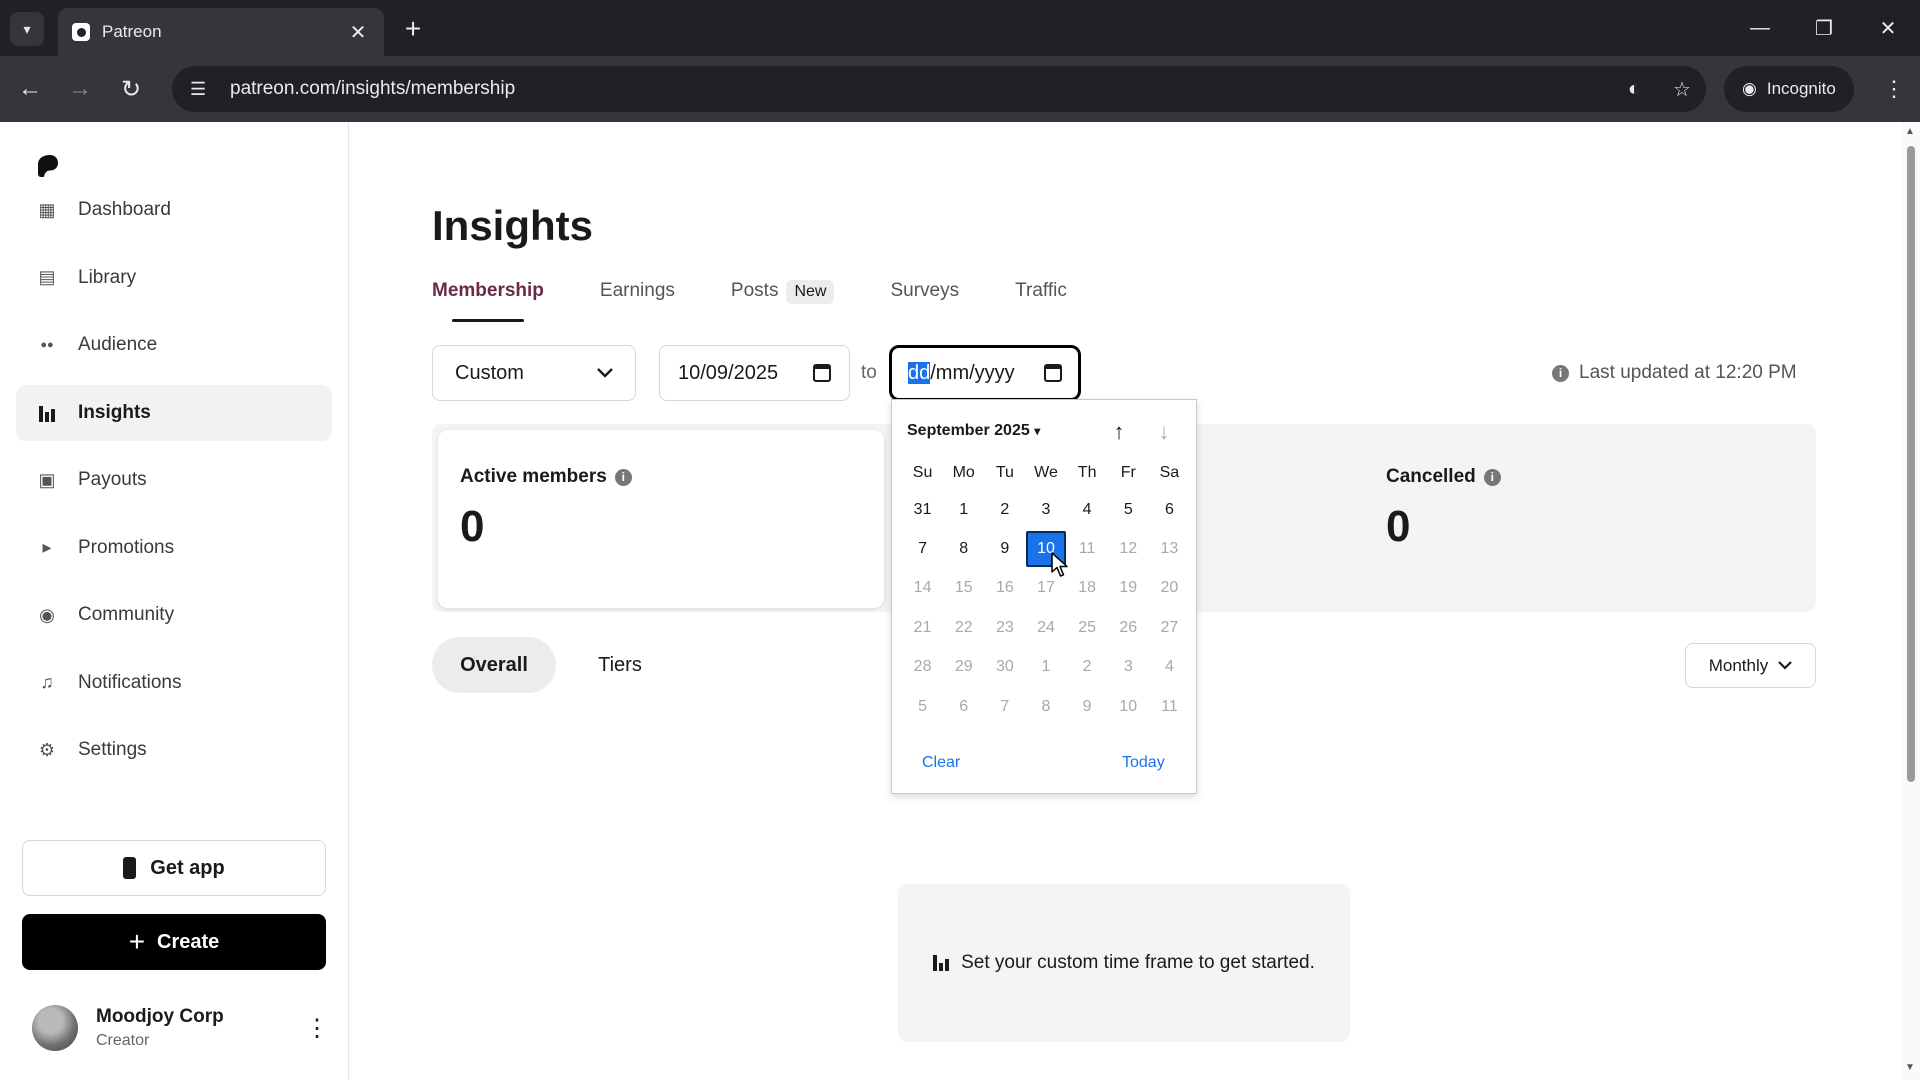 The image size is (1920, 1080). I want to click on calendar-day-number: 27, so click(1169, 627).